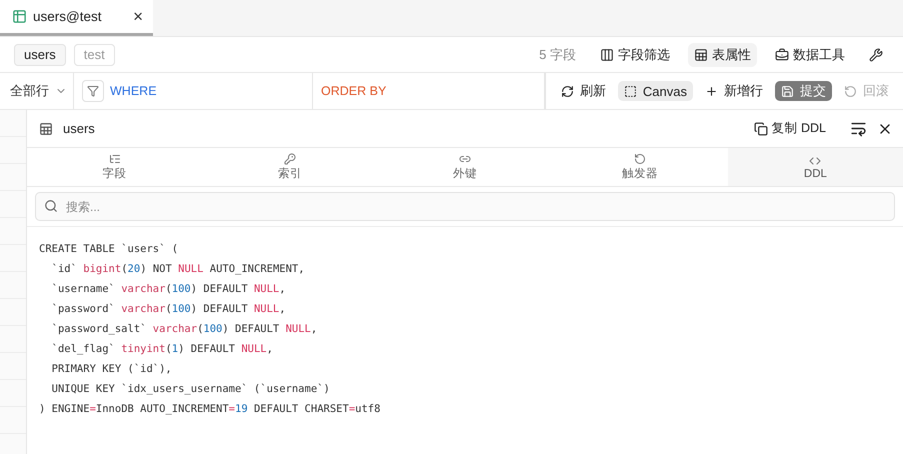  What do you see at coordinates (290, 159) in the screenshot?
I see `key-icon` at bounding box center [290, 159].